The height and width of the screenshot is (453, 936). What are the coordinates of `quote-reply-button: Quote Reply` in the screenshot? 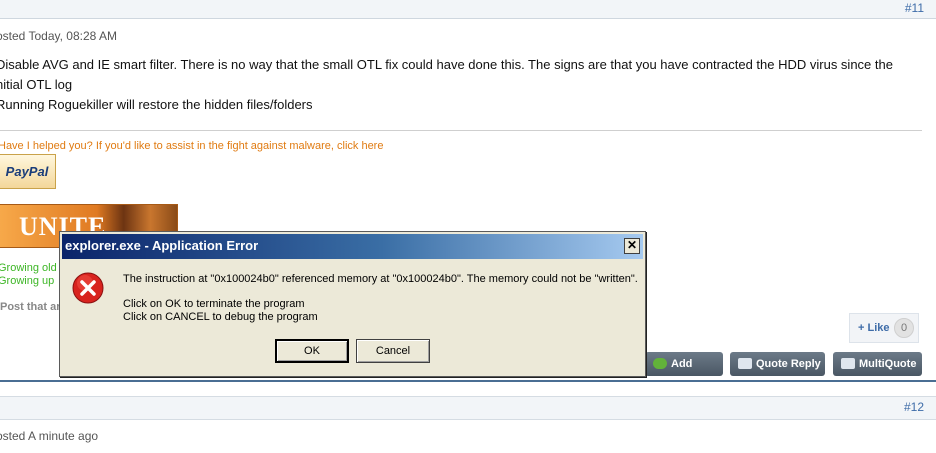 It's located at (777, 364).